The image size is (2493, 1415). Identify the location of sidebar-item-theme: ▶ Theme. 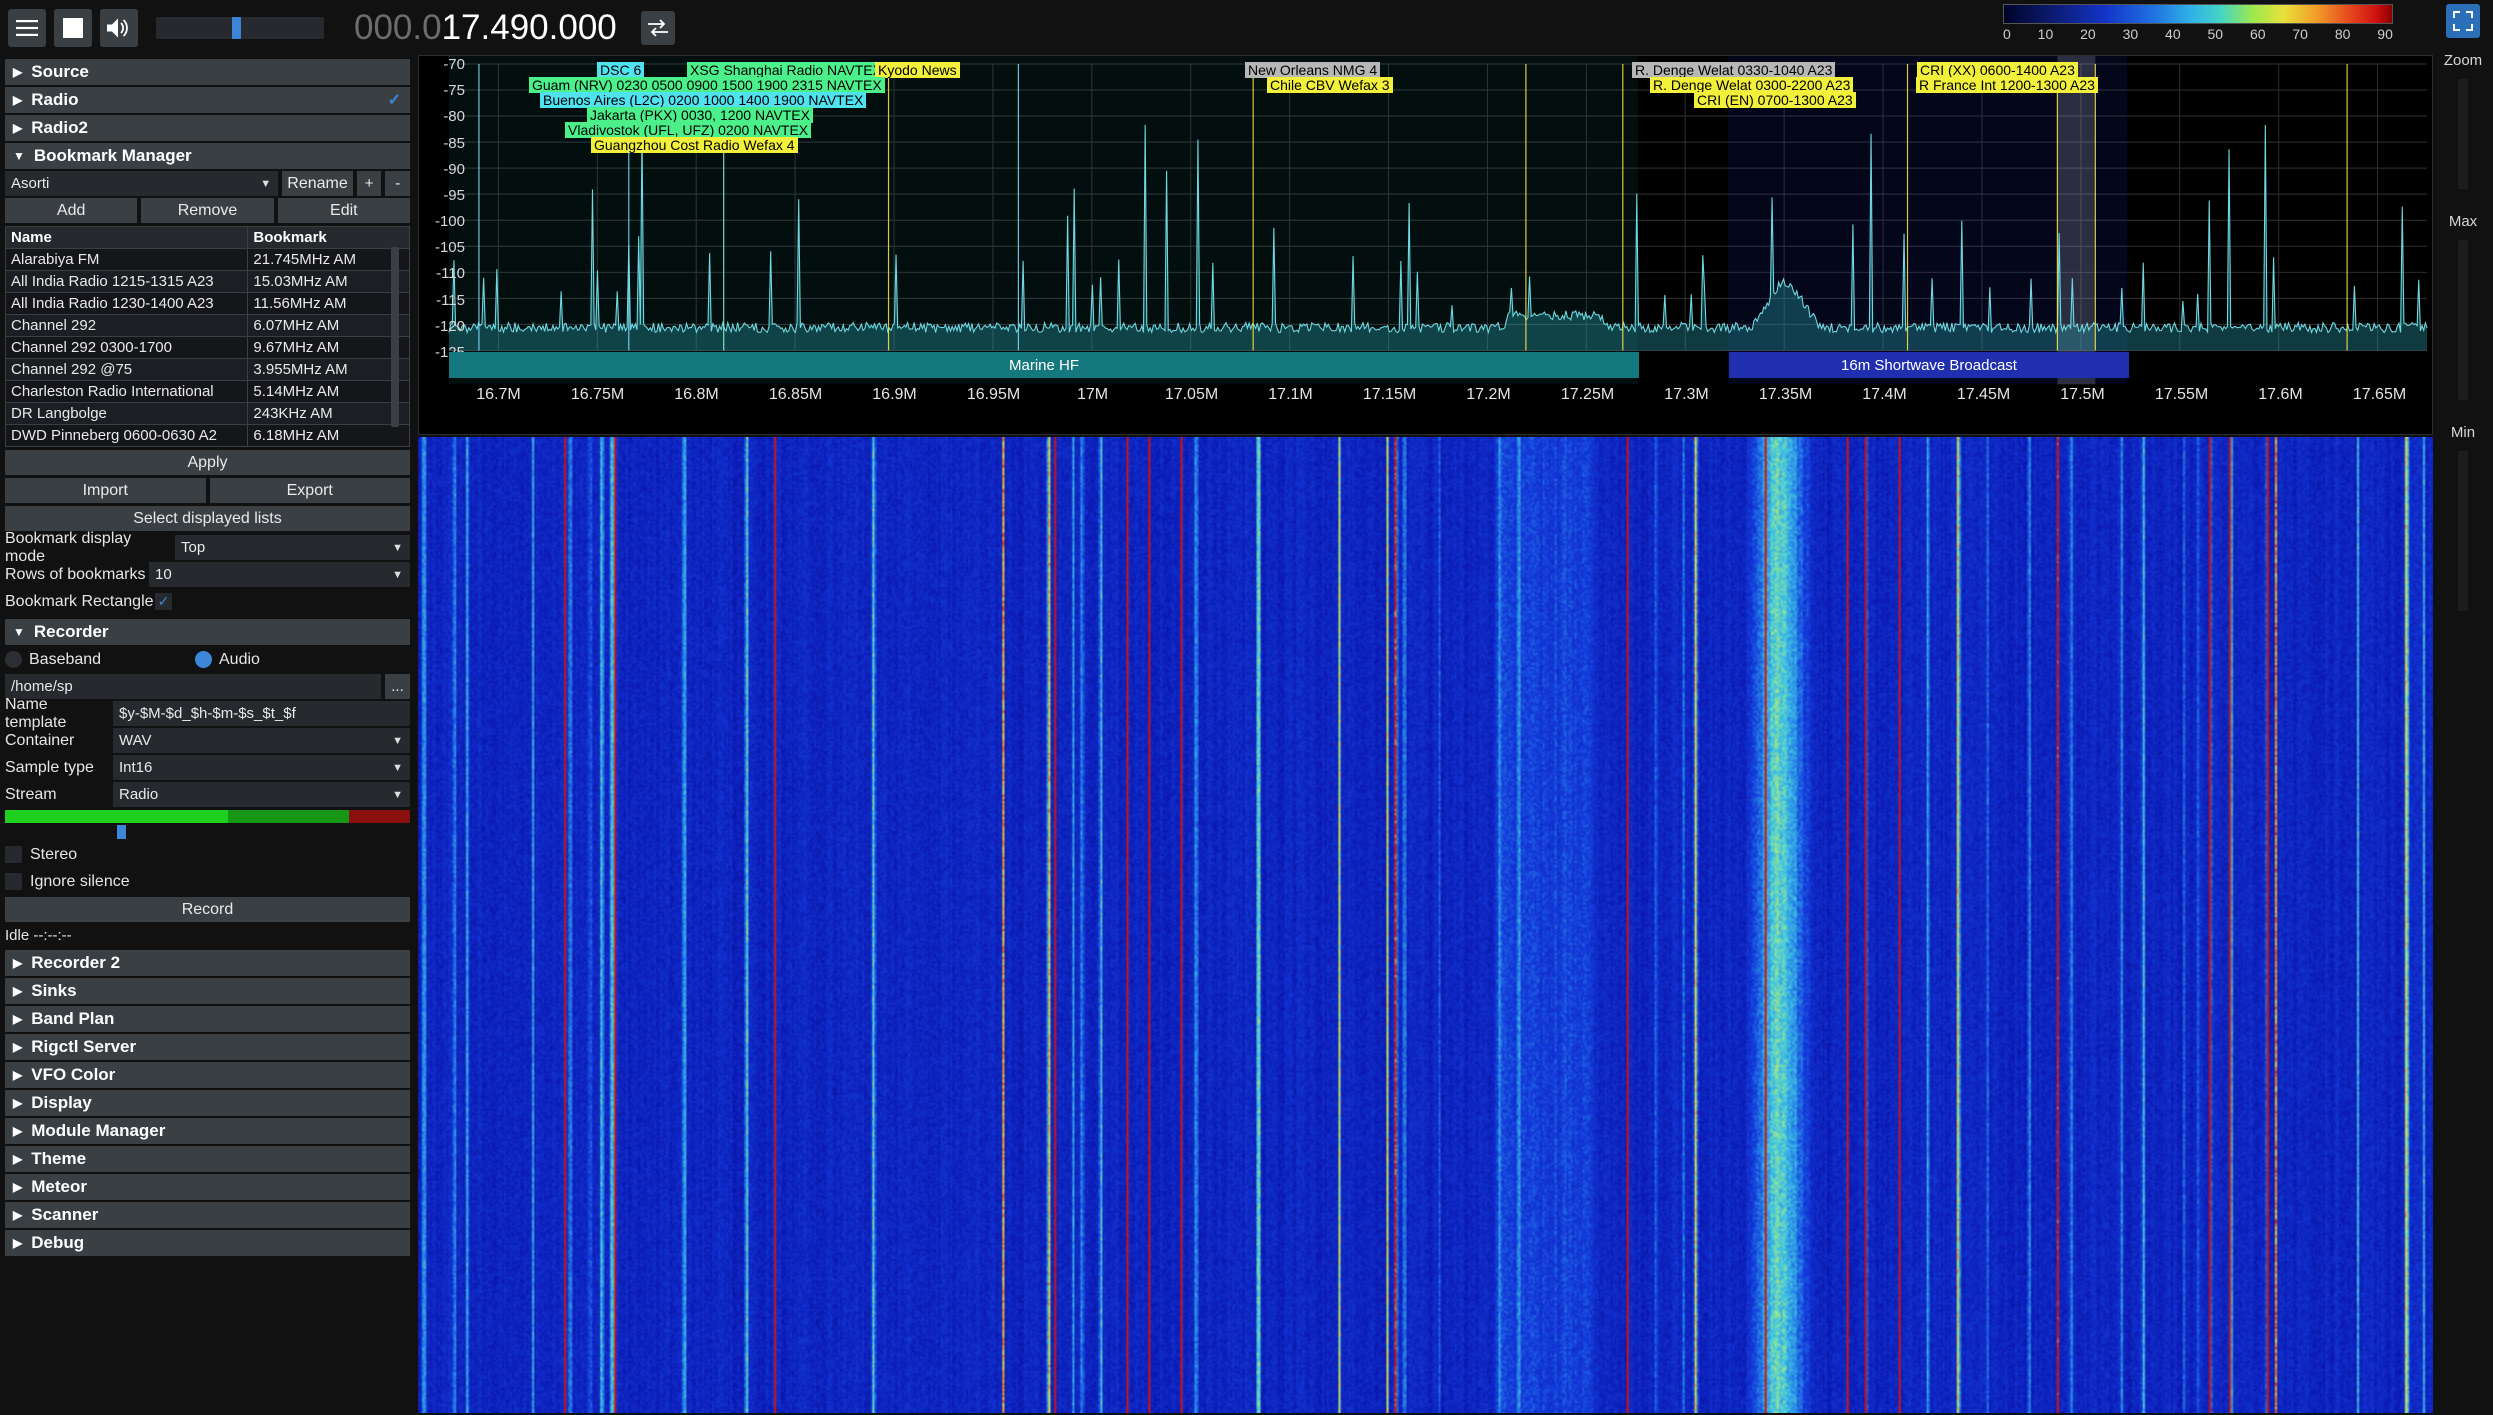
(207, 1159).